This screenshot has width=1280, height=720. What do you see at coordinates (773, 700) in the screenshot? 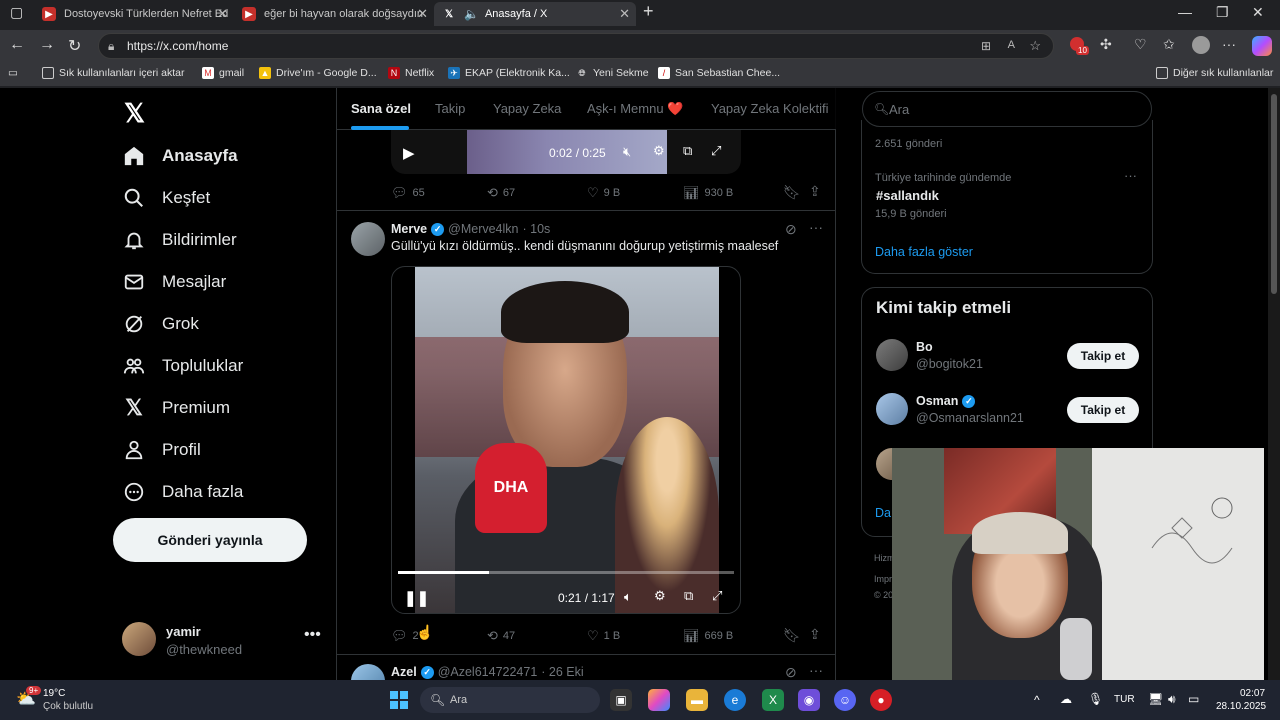
I see `excel-icon: X` at bounding box center [773, 700].